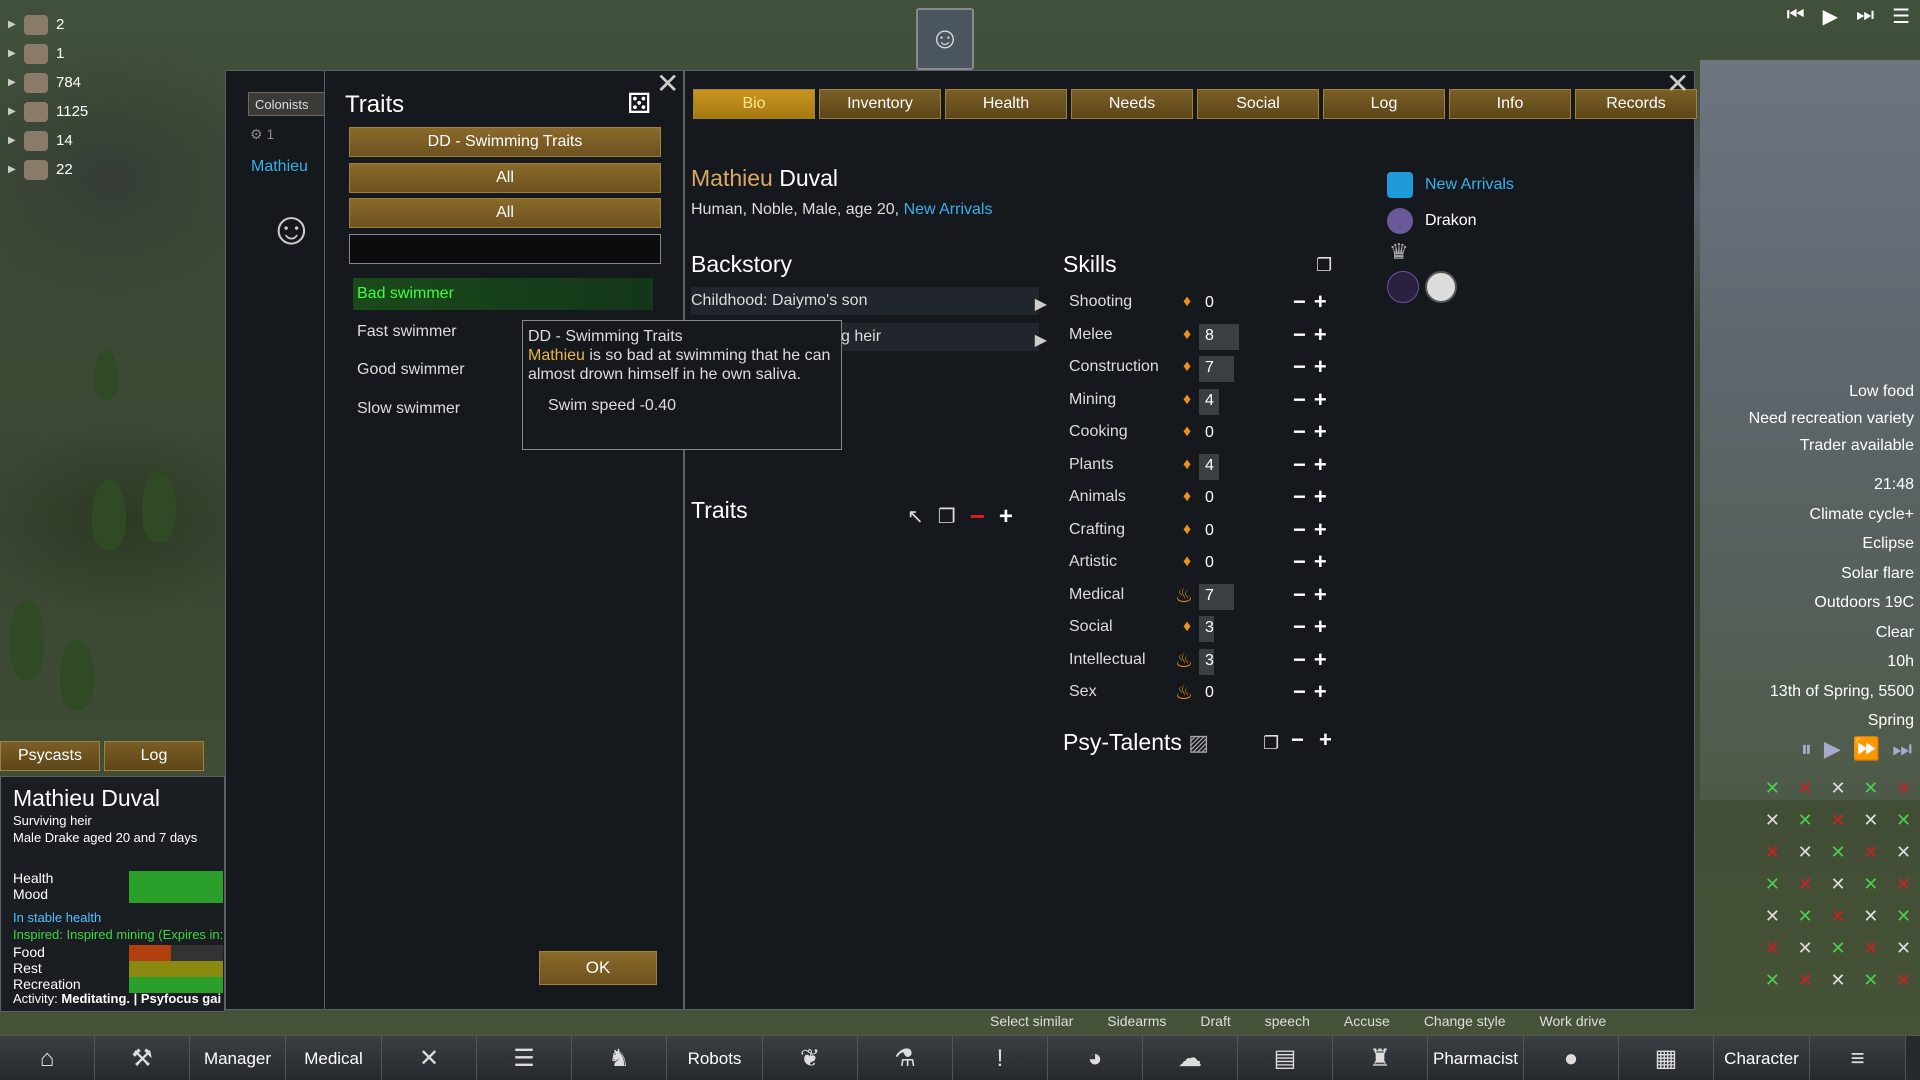 This screenshot has height=1080, width=1920. What do you see at coordinates (63, 53) in the screenshot?
I see `resource-row: ▶ 1` at bounding box center [63, 53].